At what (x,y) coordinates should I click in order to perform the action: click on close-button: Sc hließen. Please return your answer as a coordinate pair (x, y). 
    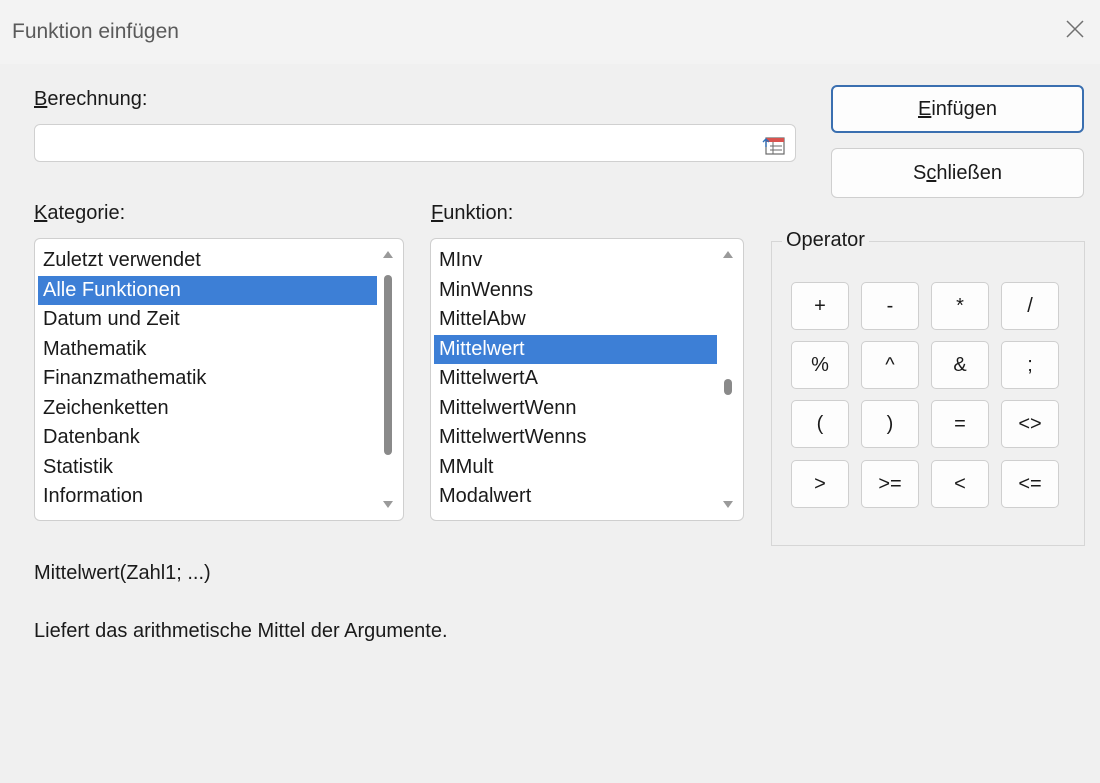
    Looking at the image, I should click on (957, 173).